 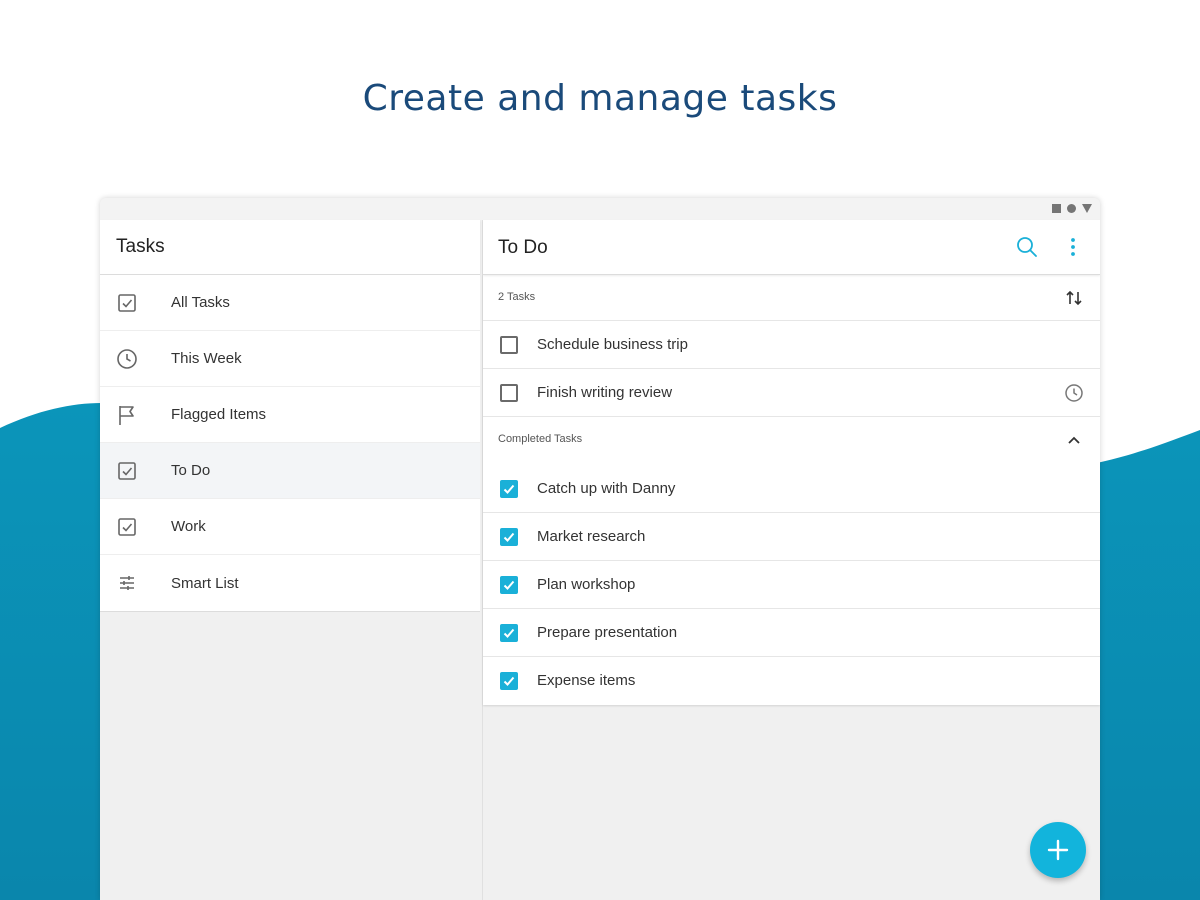 What do you see at coordinates (127, 415) in the screenshot?
I see `flag-icon` at bounding box center [127, 415].